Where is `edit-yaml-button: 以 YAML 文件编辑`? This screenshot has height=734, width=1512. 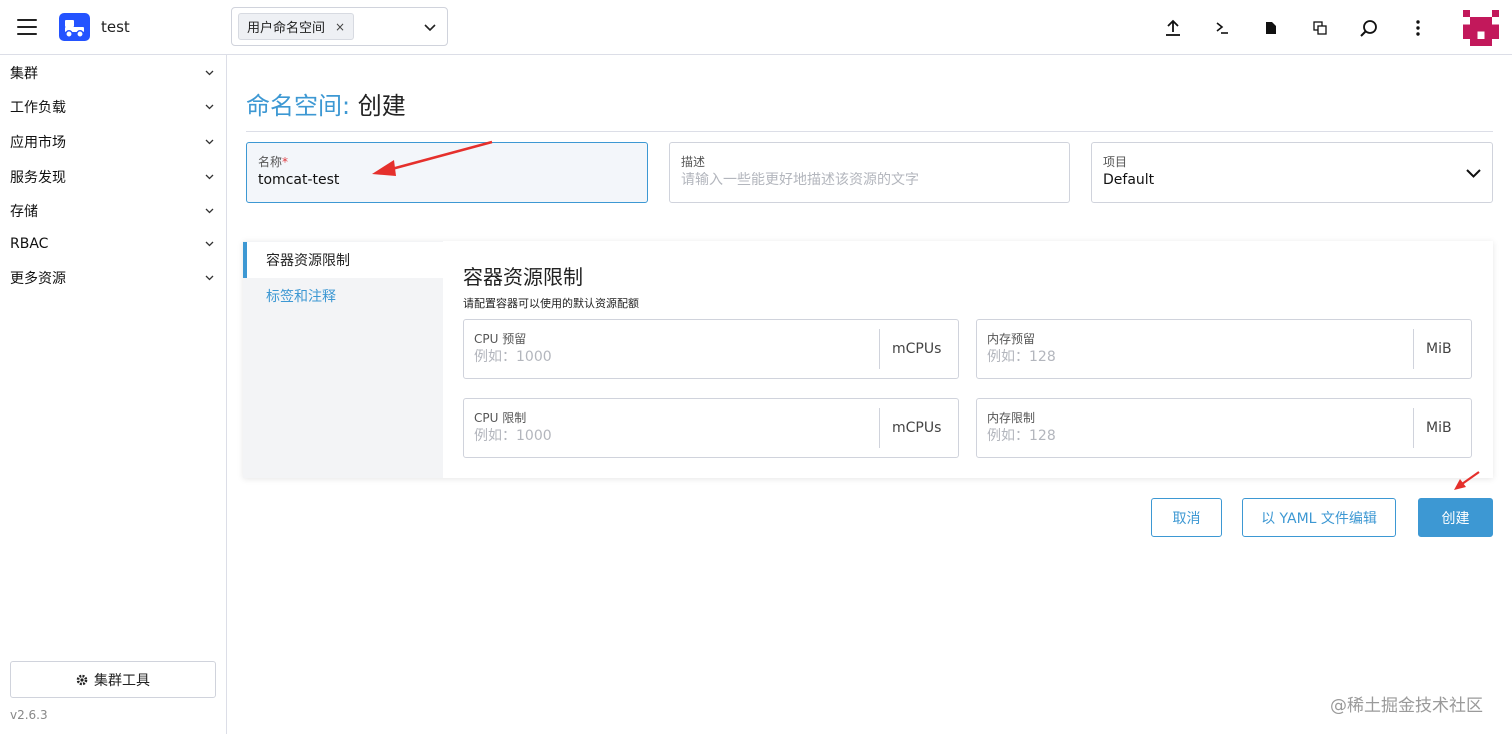
edit-yaml-button: 以 YAML 文件编辑 is located at coordinates (1319, 517).